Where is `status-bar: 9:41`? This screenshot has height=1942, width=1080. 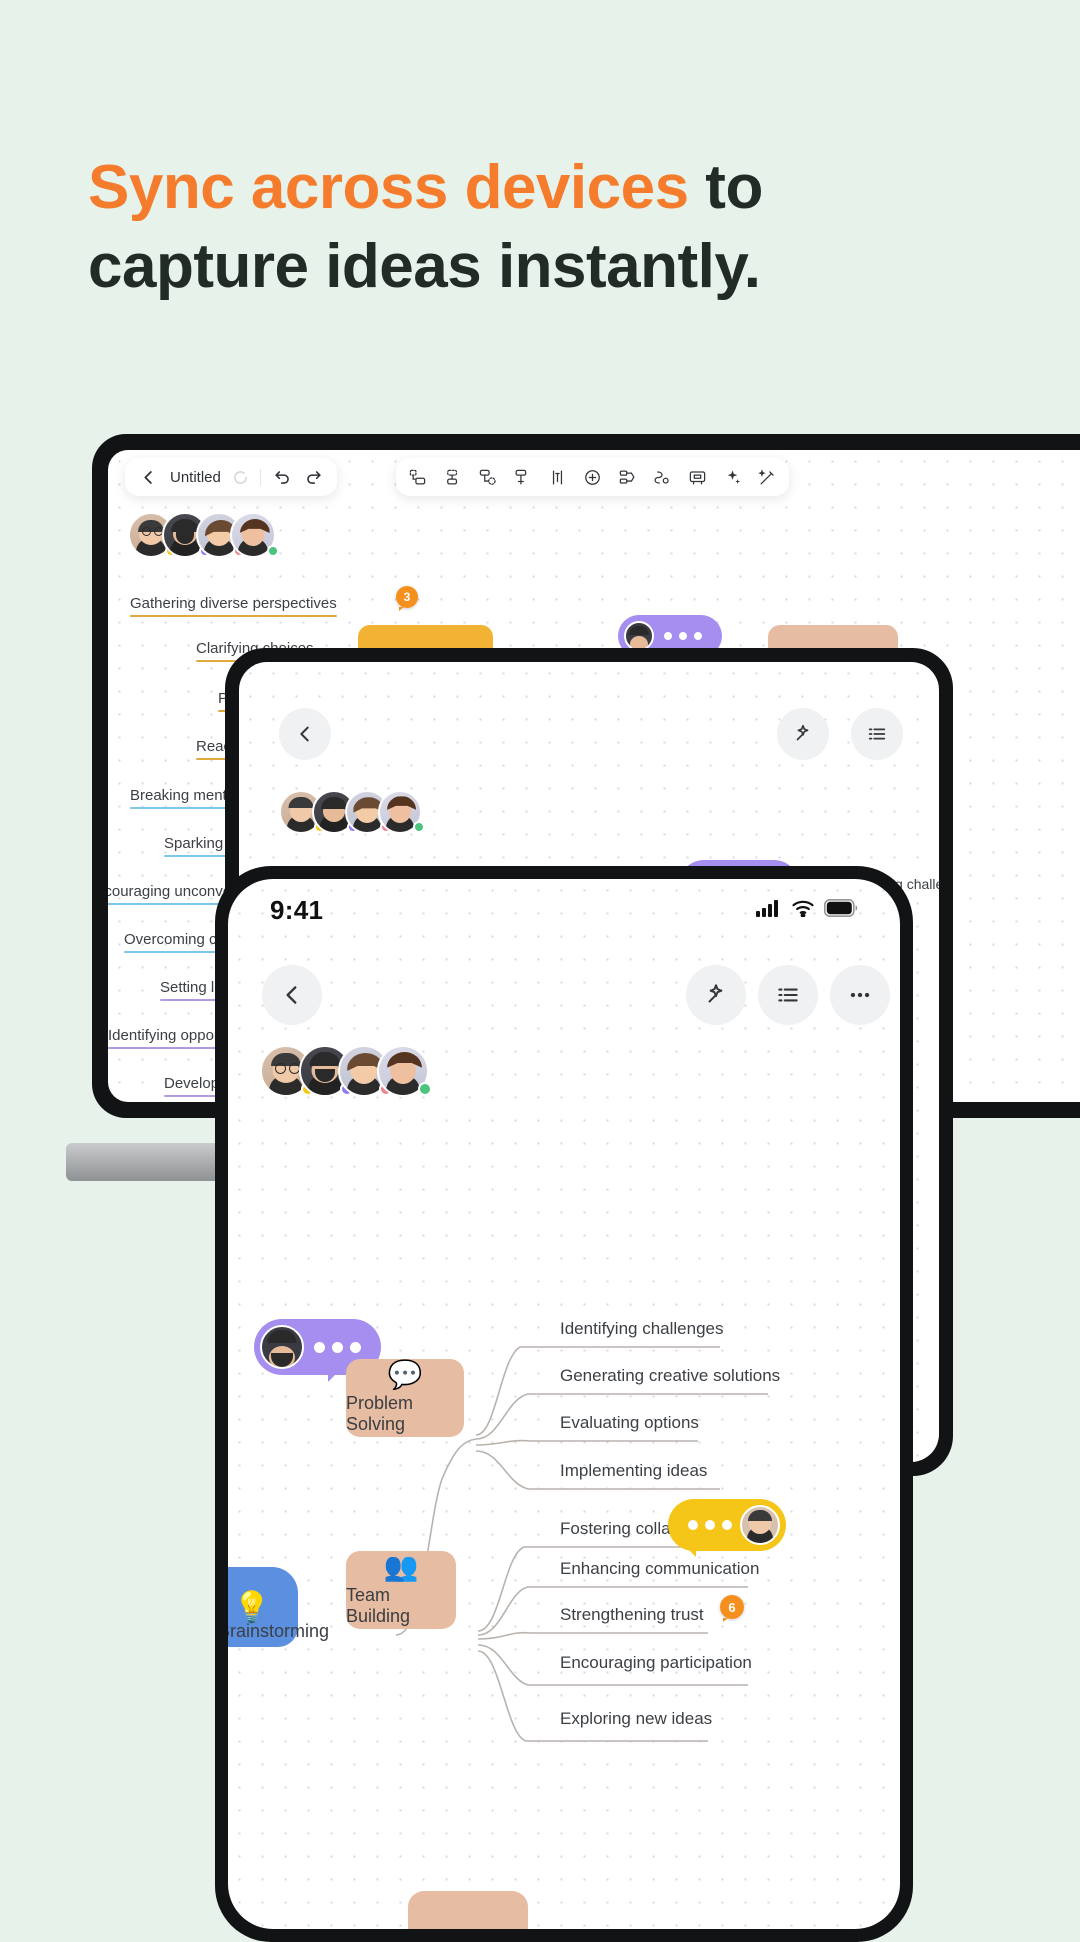
status-bar: 9:41 is located at coordinates (564, 910).